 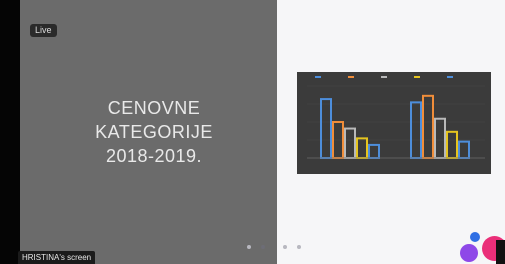 I want to click on slide-title-line-2: KATEGORIJE, so click(x=154, y=132).